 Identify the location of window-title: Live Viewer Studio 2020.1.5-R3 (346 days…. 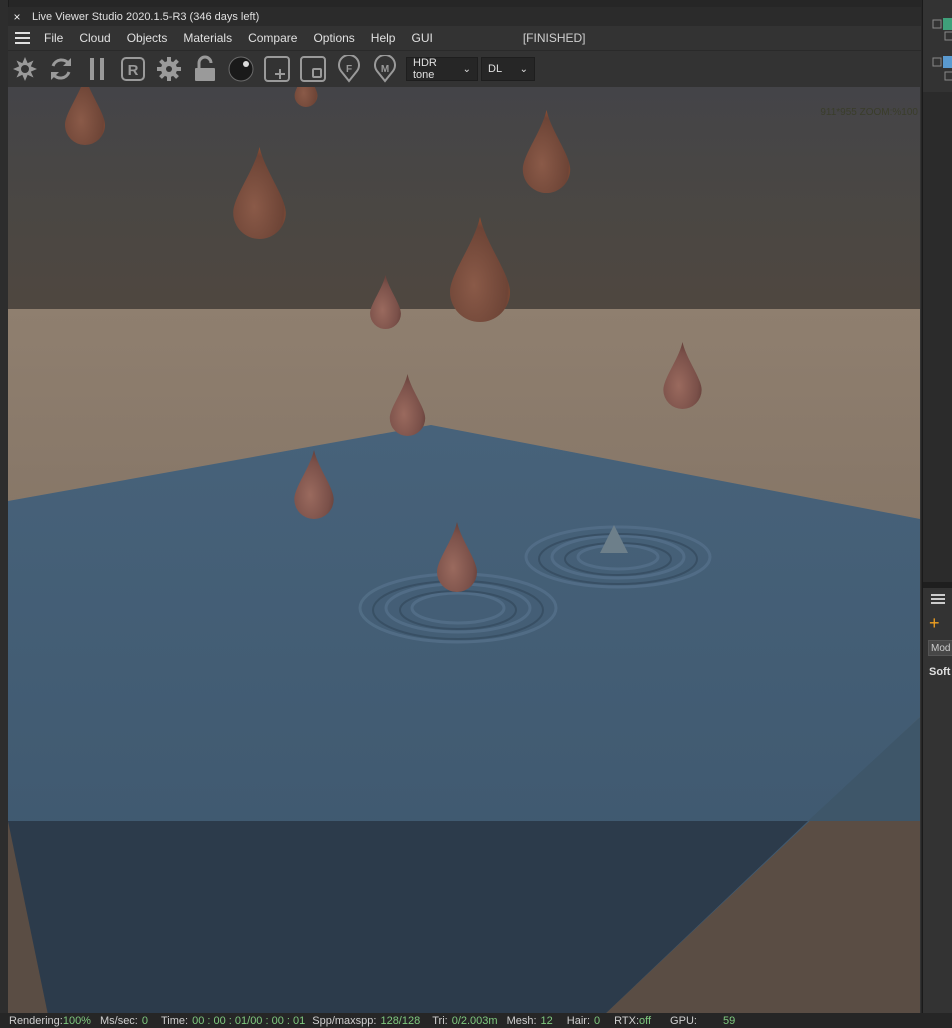
(146, 16).